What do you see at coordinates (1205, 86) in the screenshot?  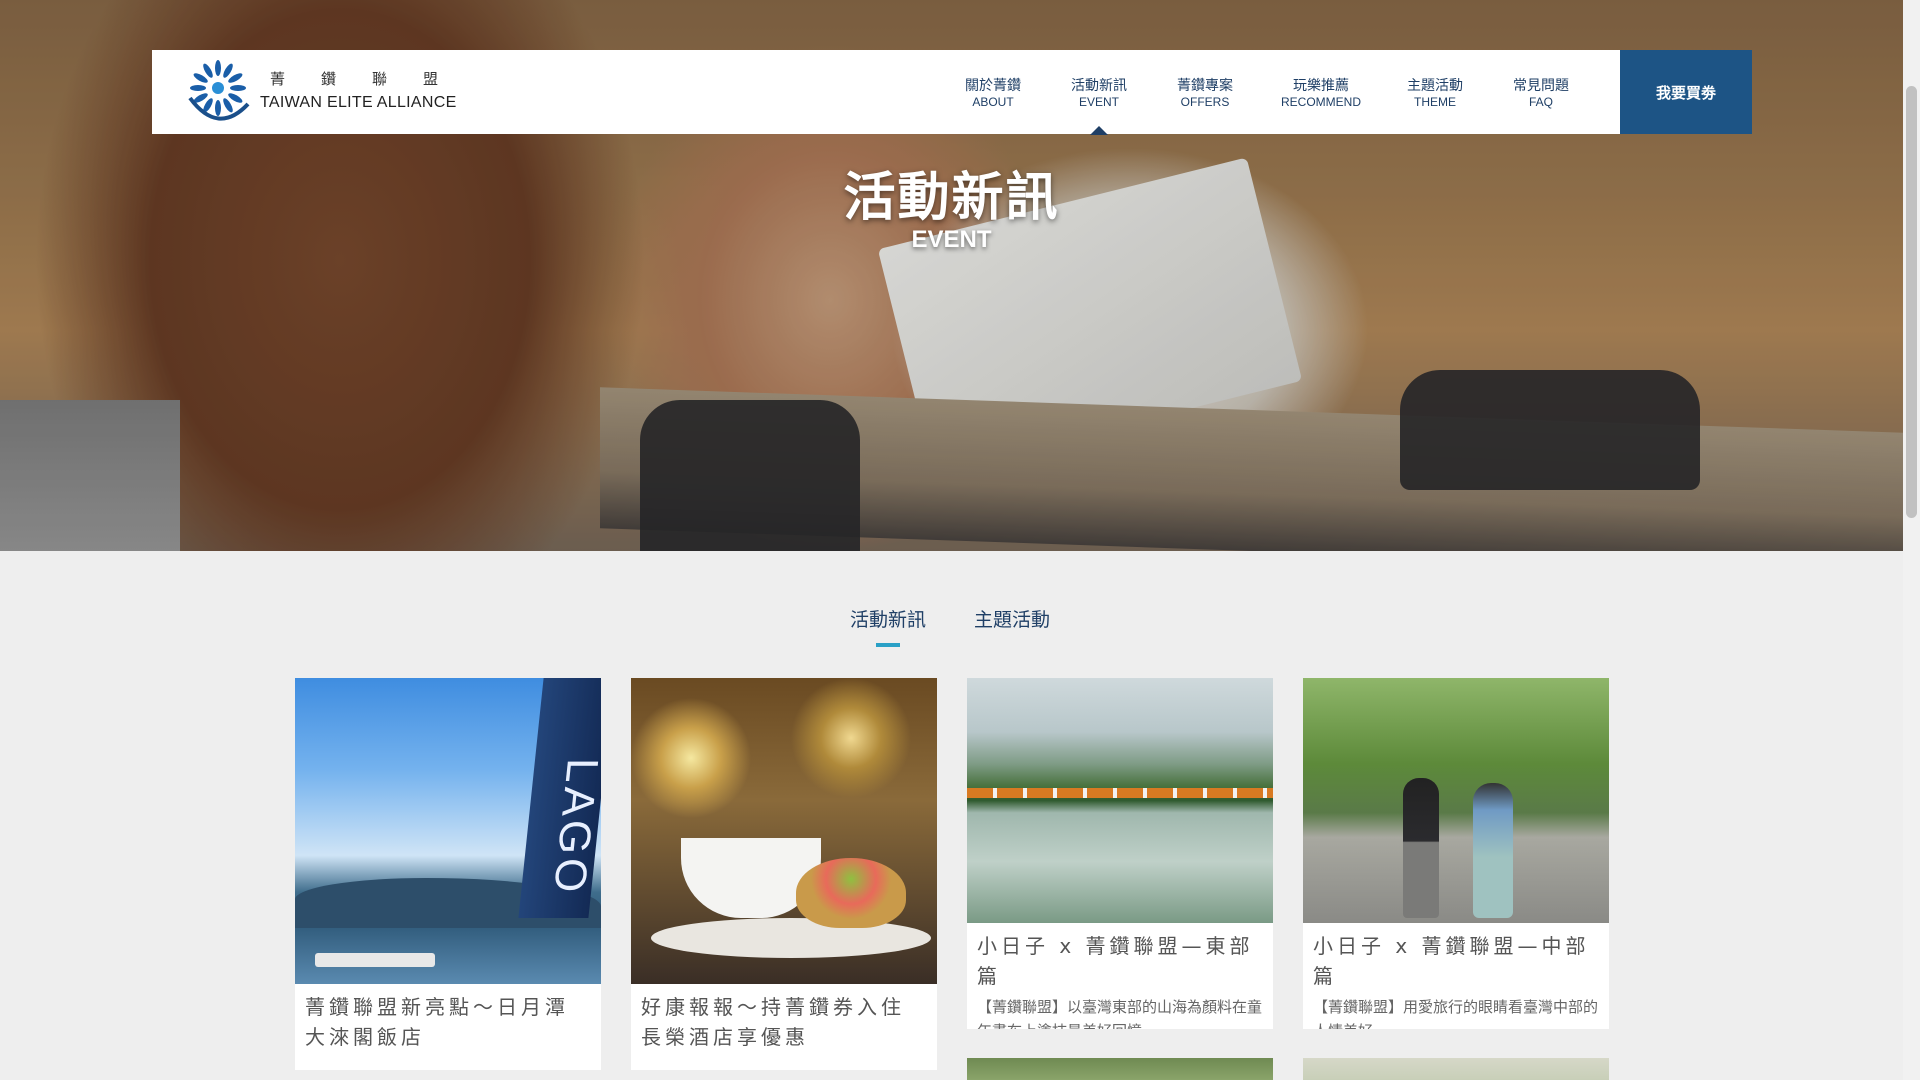 I see `nav-label-cn: 菁鑽專案` at bounding box center [1205, 86].